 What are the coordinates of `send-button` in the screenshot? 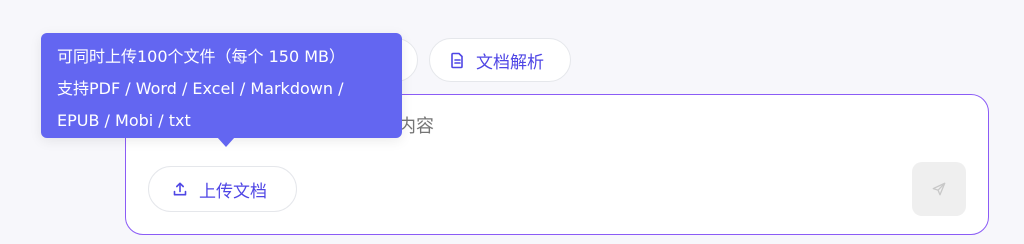 It's located at (939, 189).